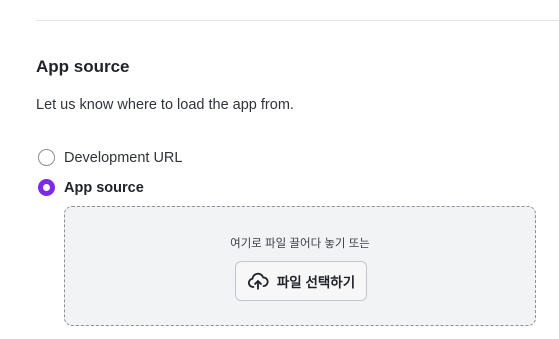 The width and height of the screenshot is (559, 339). What do you see at coordinates (83, 66) in the screenshot?
I see `section-title: App source` at bounding box center [83, 66].